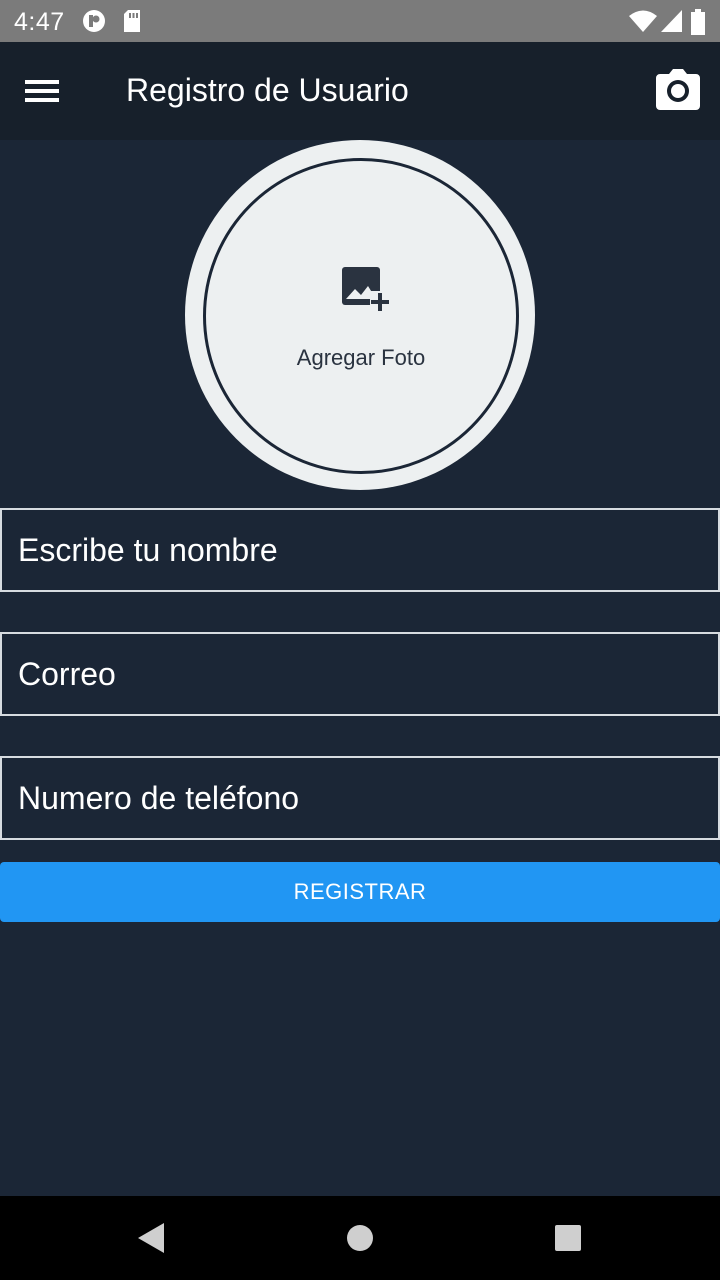 The width and height of the screenshot is (720, 1280). What do you see at coordinates (698, 24) in the screenshot?
I see `battery-icon` at bounding box center [698, 24].